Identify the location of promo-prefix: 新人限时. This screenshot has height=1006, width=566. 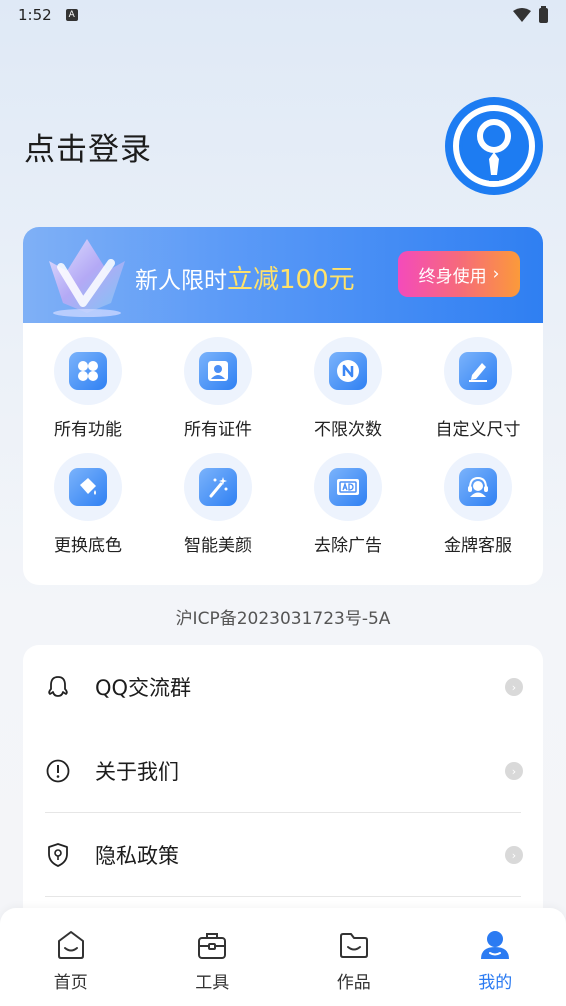
(181, 281).